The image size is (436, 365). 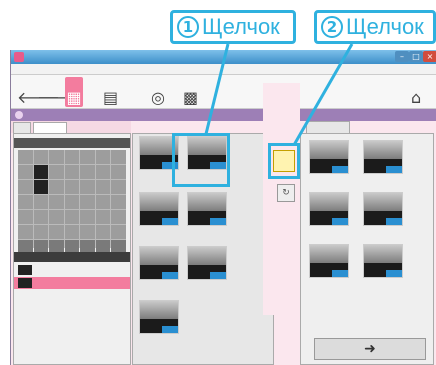 I want to click on next-button: ➜, so click(x=370, y=349).